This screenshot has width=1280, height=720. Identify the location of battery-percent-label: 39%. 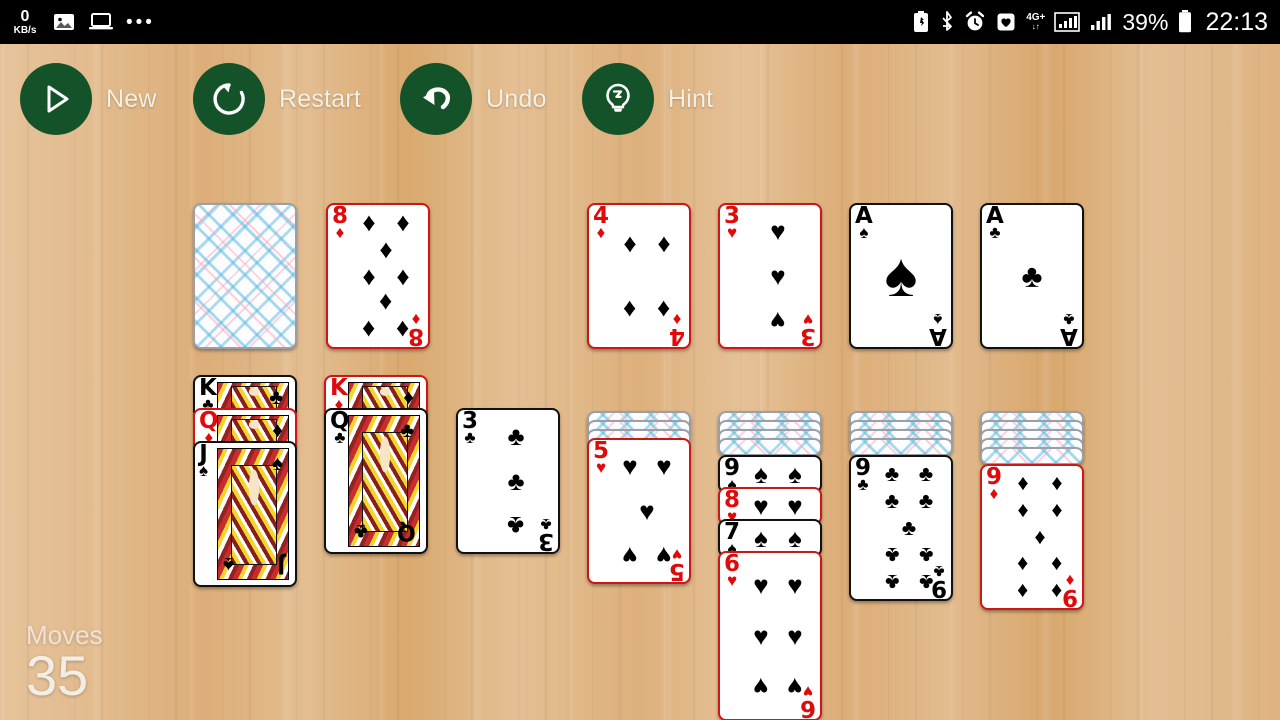
(1145, 21).